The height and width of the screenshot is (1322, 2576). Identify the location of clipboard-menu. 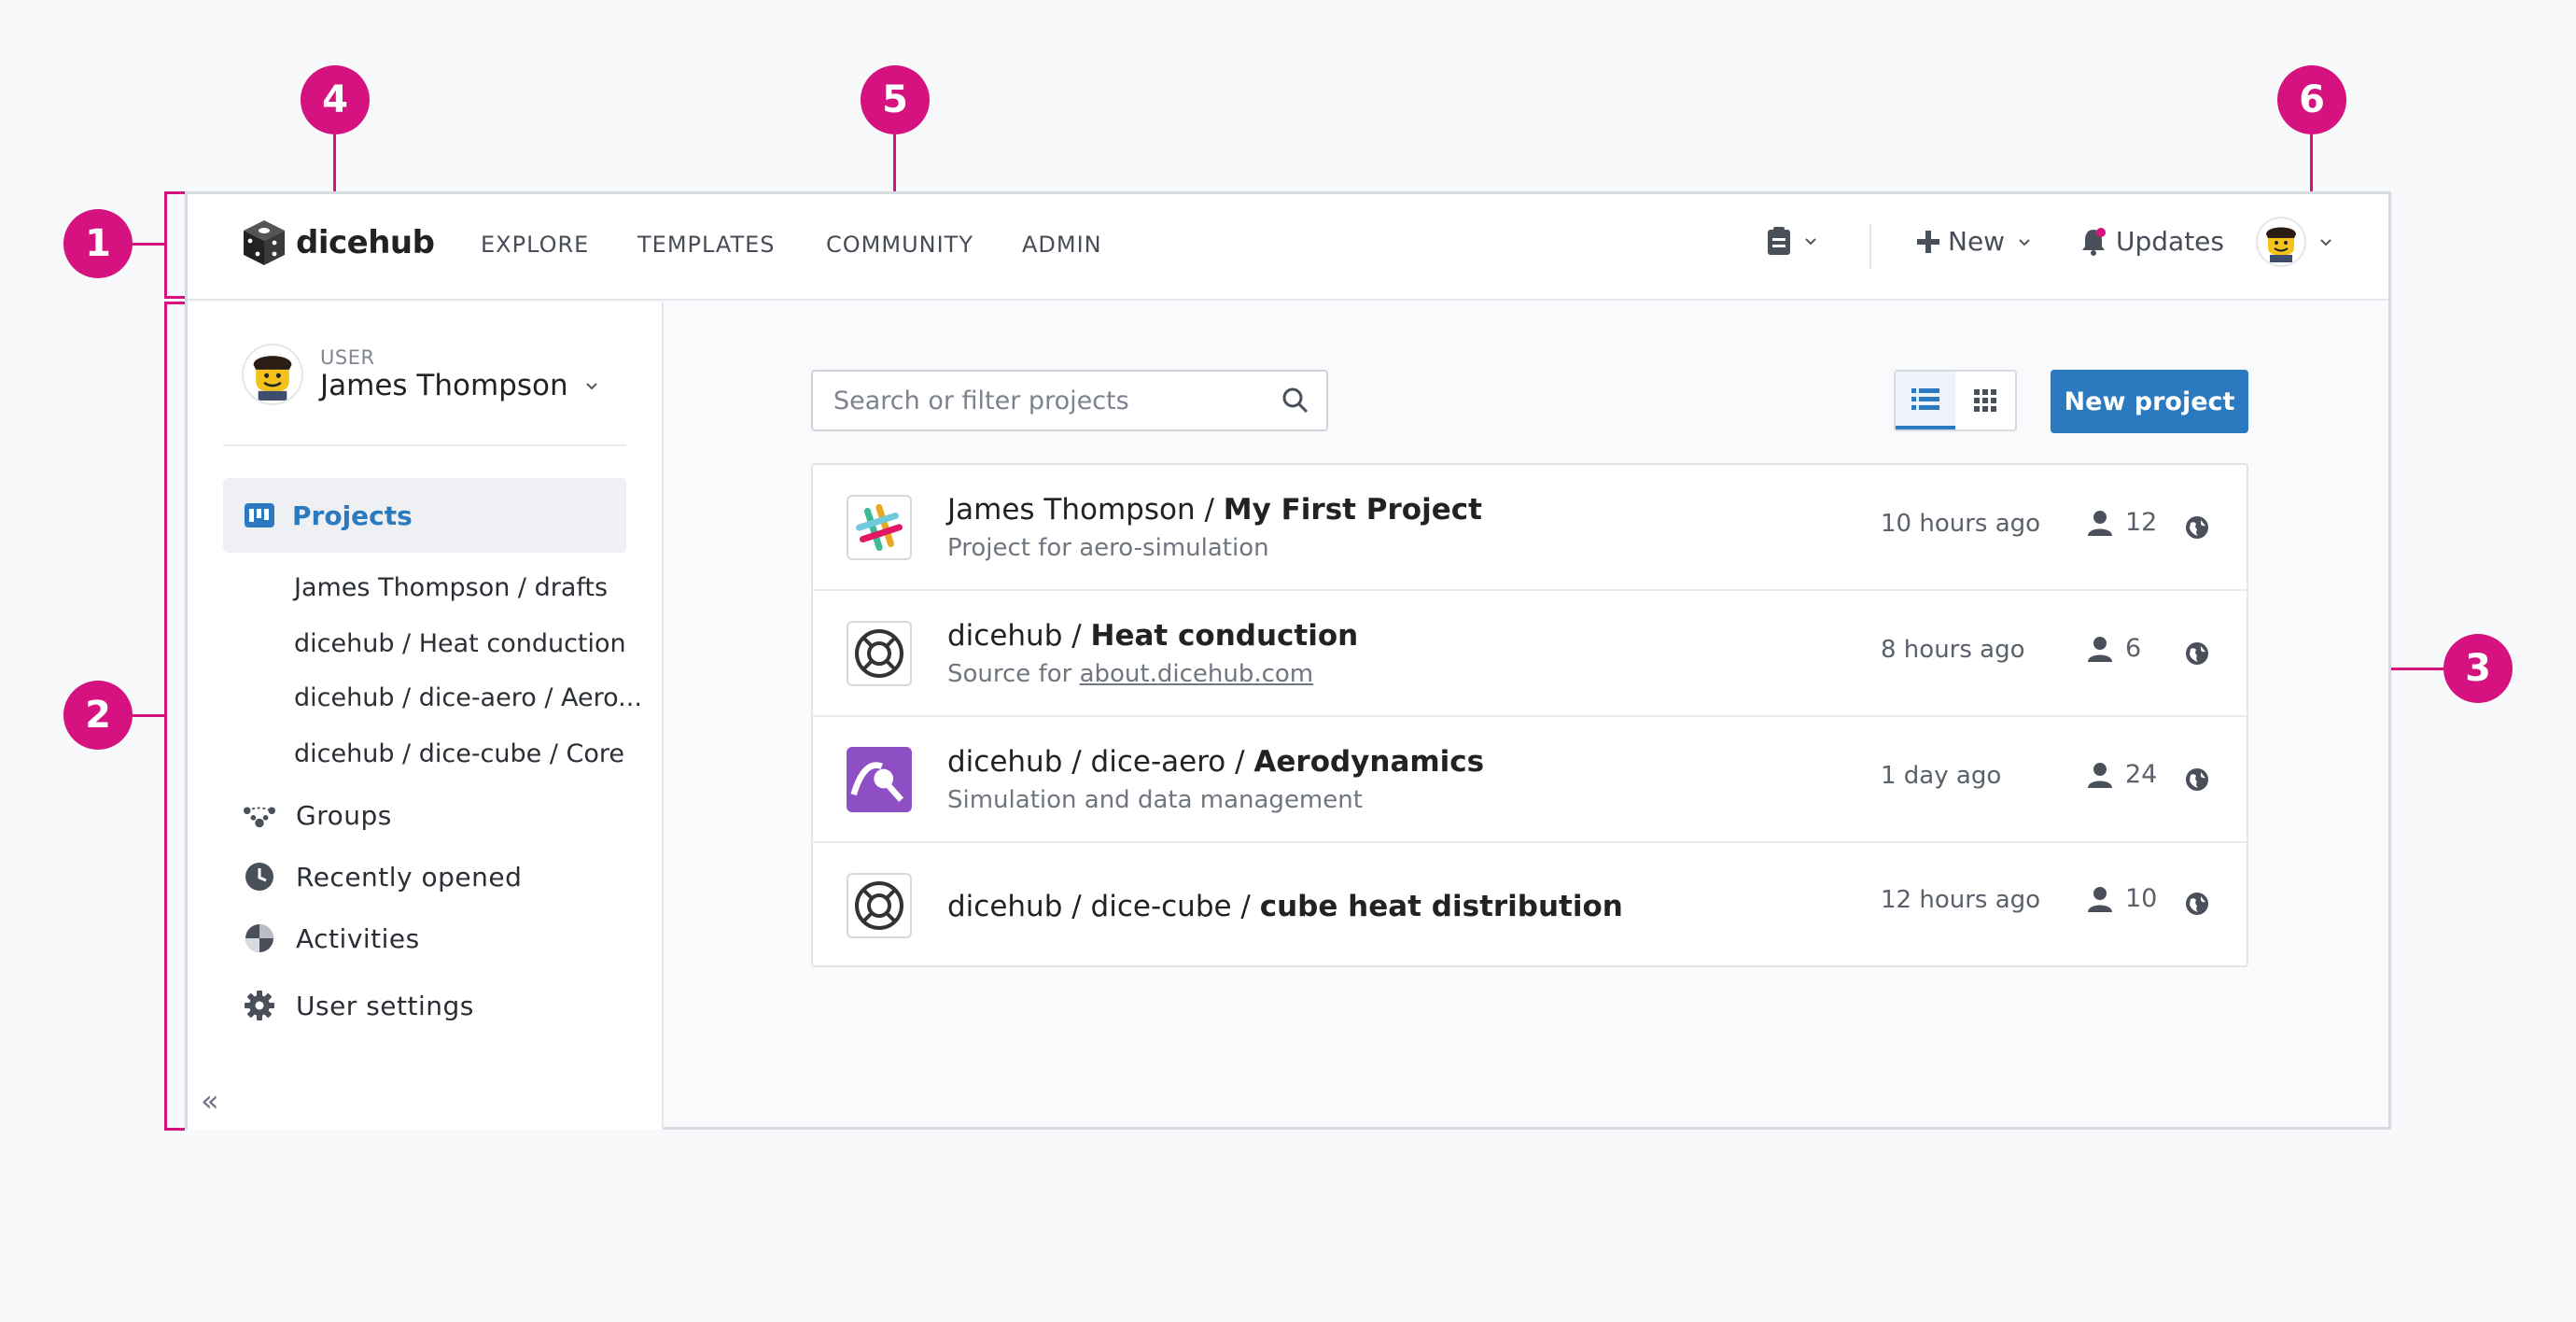
(1792, 241).